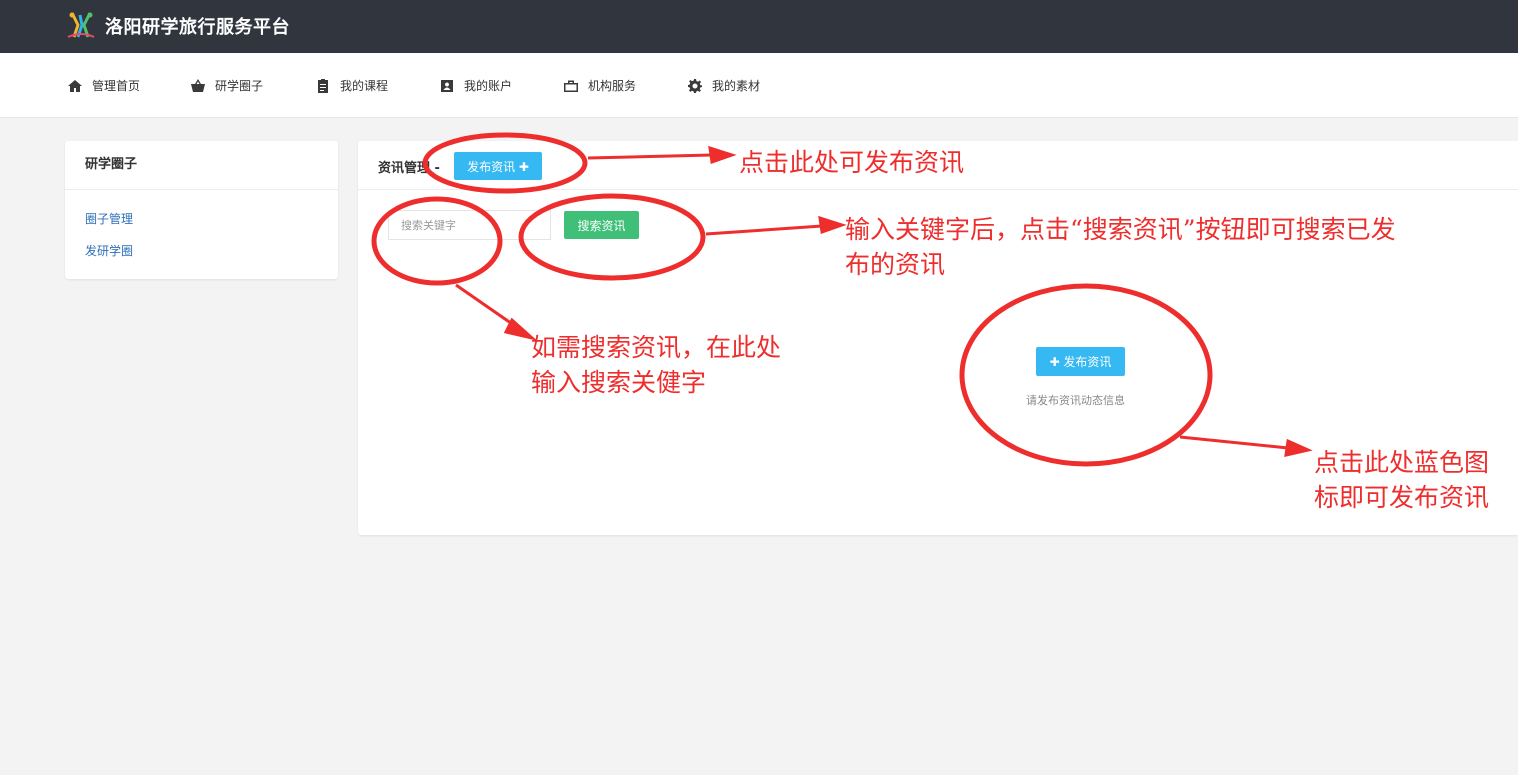 This screenshot has height=775, width=1518. What do you see at coordinates (488, 86) in the screenshot?
I see `nav-item-label: 我的账户` at bounding box center [488, 86].